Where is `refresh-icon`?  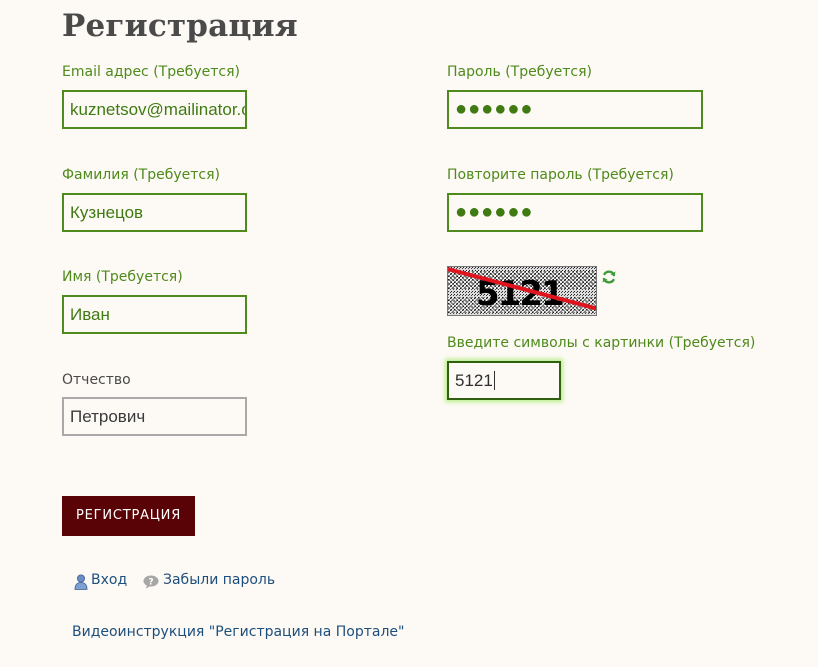 refresh-icon is located at coordinates (609, 277).